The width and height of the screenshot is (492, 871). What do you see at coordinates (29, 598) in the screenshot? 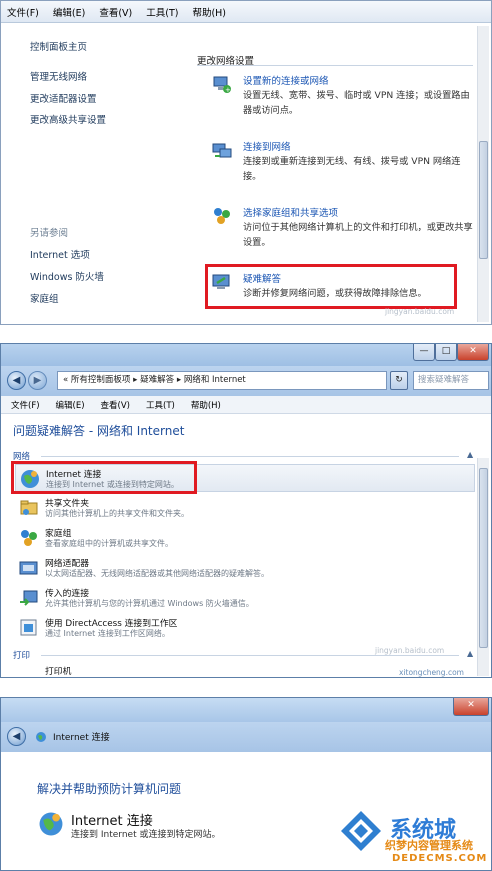
I see `incoming-connection-icon` at bounding box center [29, 598].